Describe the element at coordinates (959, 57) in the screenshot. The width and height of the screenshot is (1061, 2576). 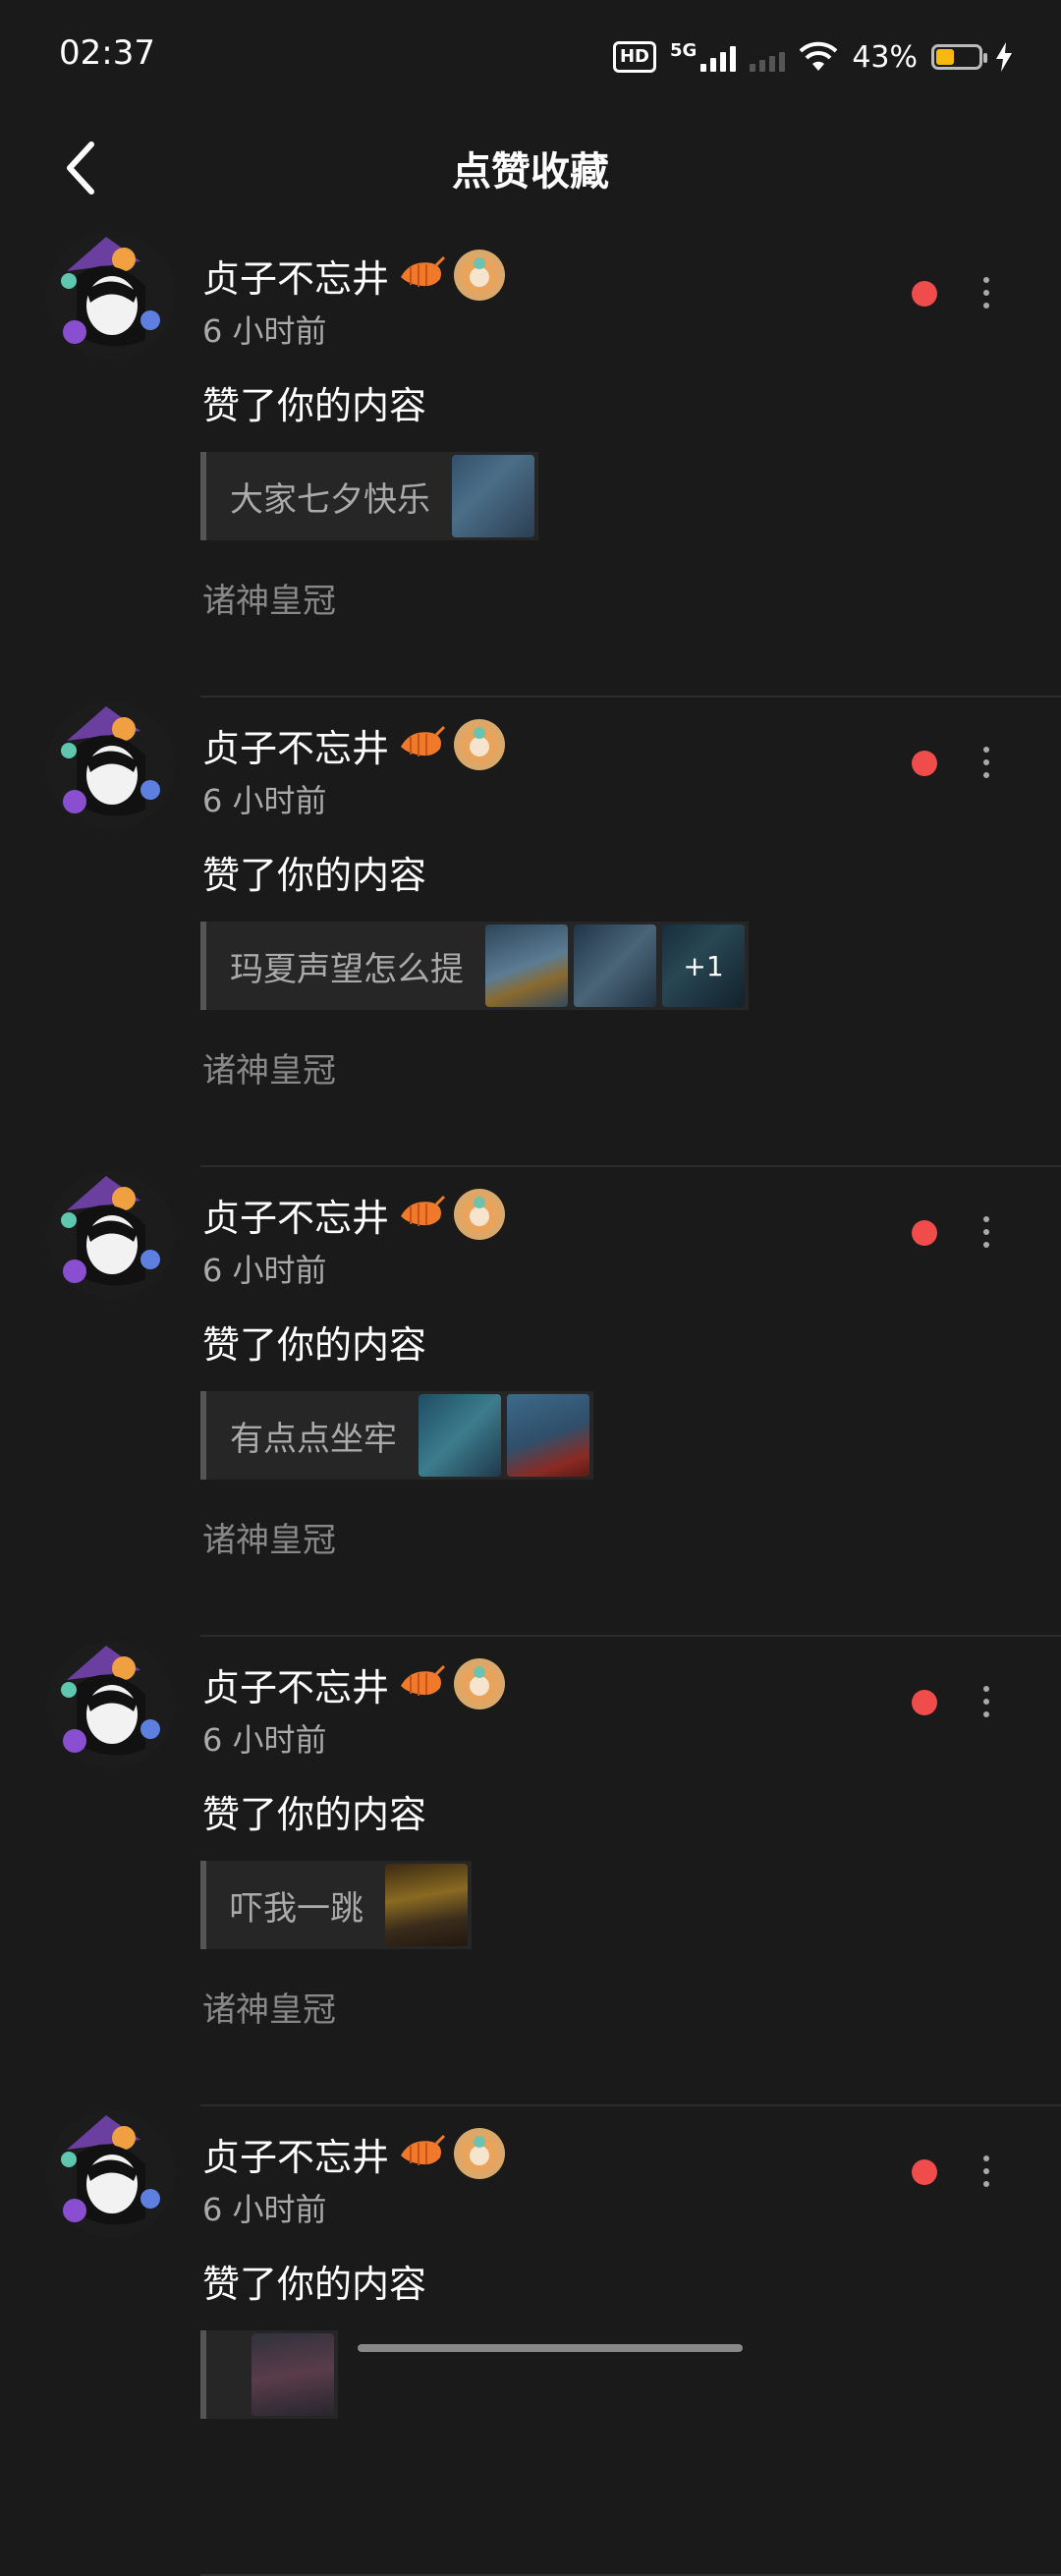
I see `battery-icon` at that location.